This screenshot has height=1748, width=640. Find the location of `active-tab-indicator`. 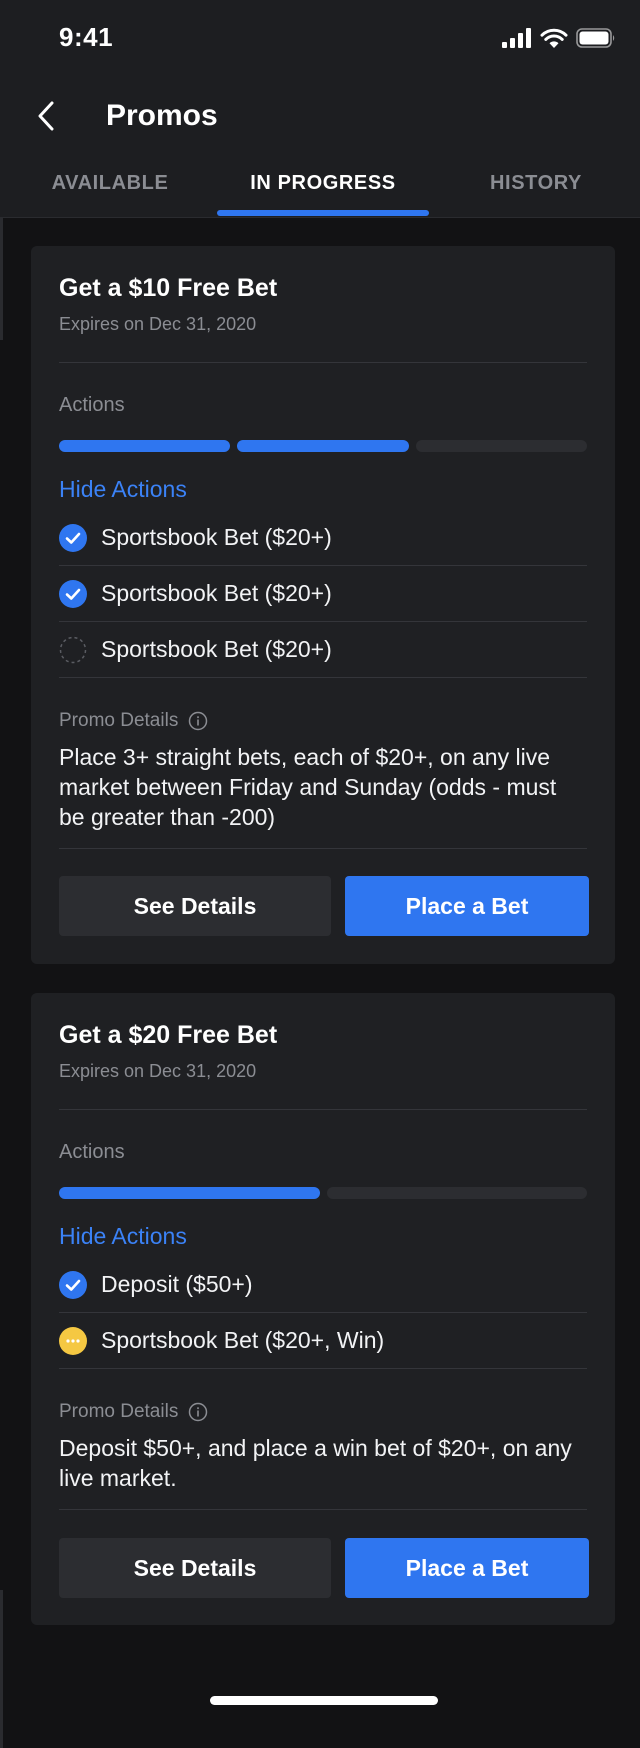

active-tab-indicator is located at coordinates (323, 213).